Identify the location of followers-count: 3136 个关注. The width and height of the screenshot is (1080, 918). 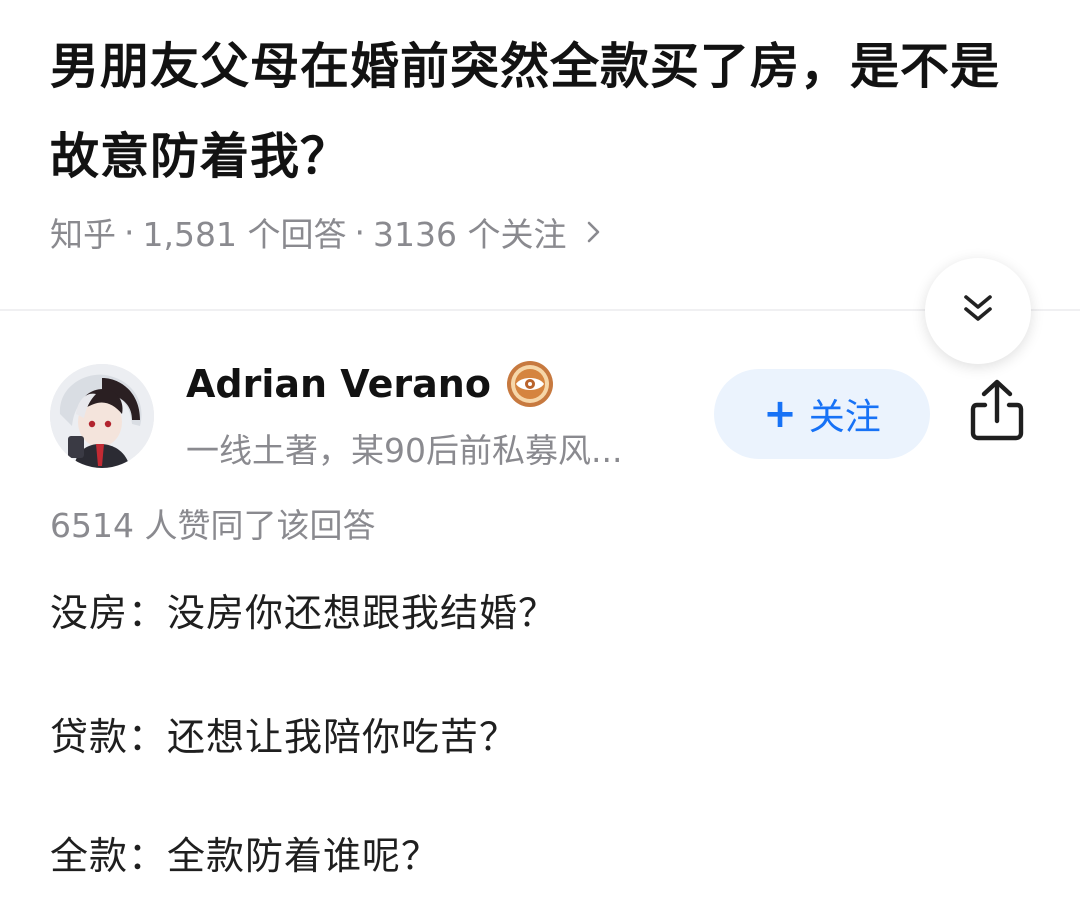
(469, 234).